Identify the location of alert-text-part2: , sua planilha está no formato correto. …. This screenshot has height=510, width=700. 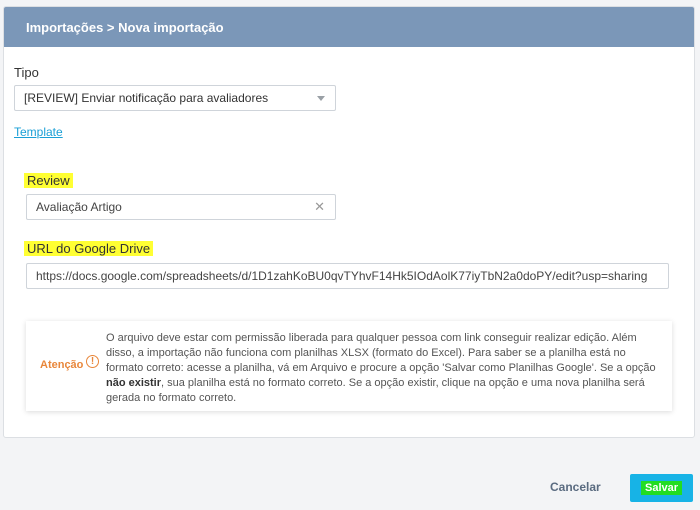
(375, 390).